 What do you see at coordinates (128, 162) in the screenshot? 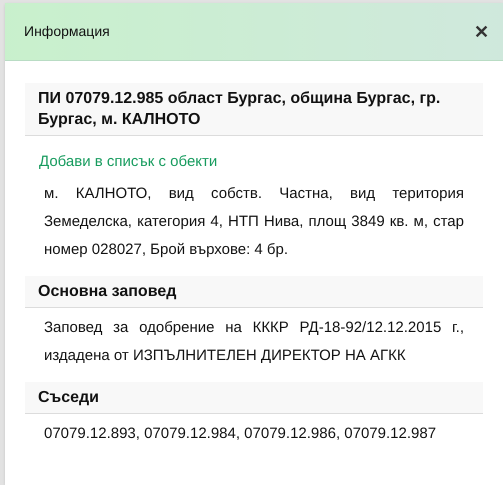
I see `add-to-list-link: Добави в списък с обекти` at bounding box center [128, 162].